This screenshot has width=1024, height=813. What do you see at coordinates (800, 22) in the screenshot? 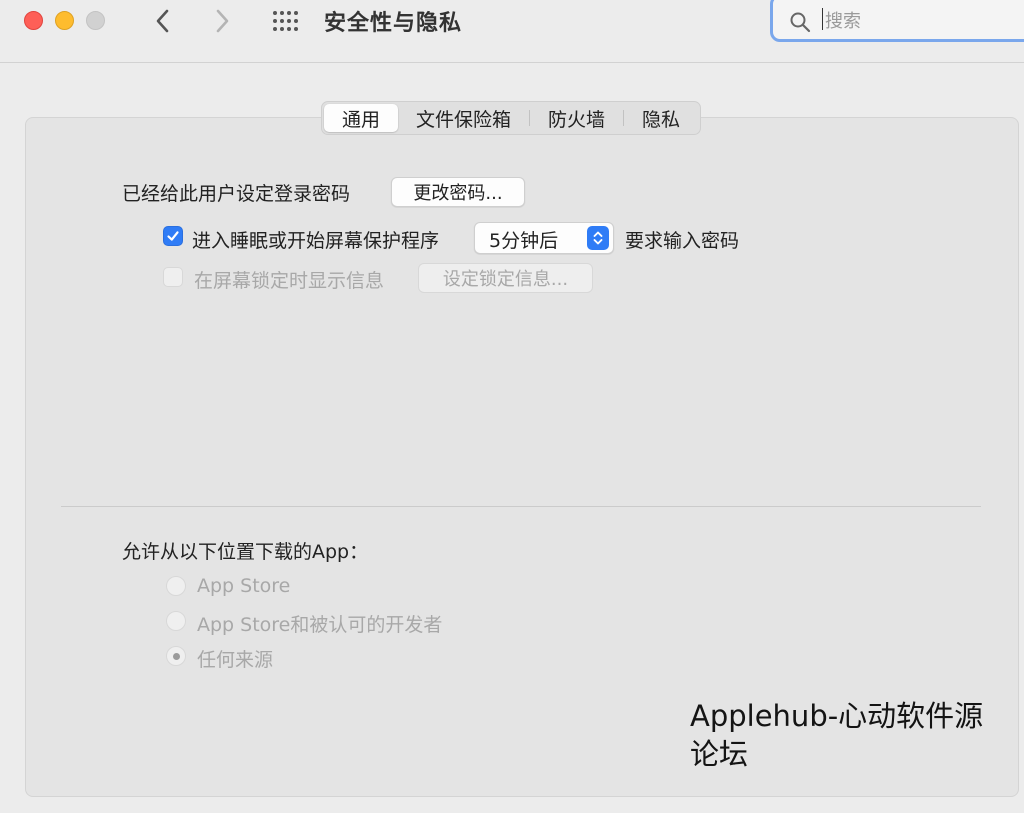
I see `search-icon` at bounding box center [800, 22].